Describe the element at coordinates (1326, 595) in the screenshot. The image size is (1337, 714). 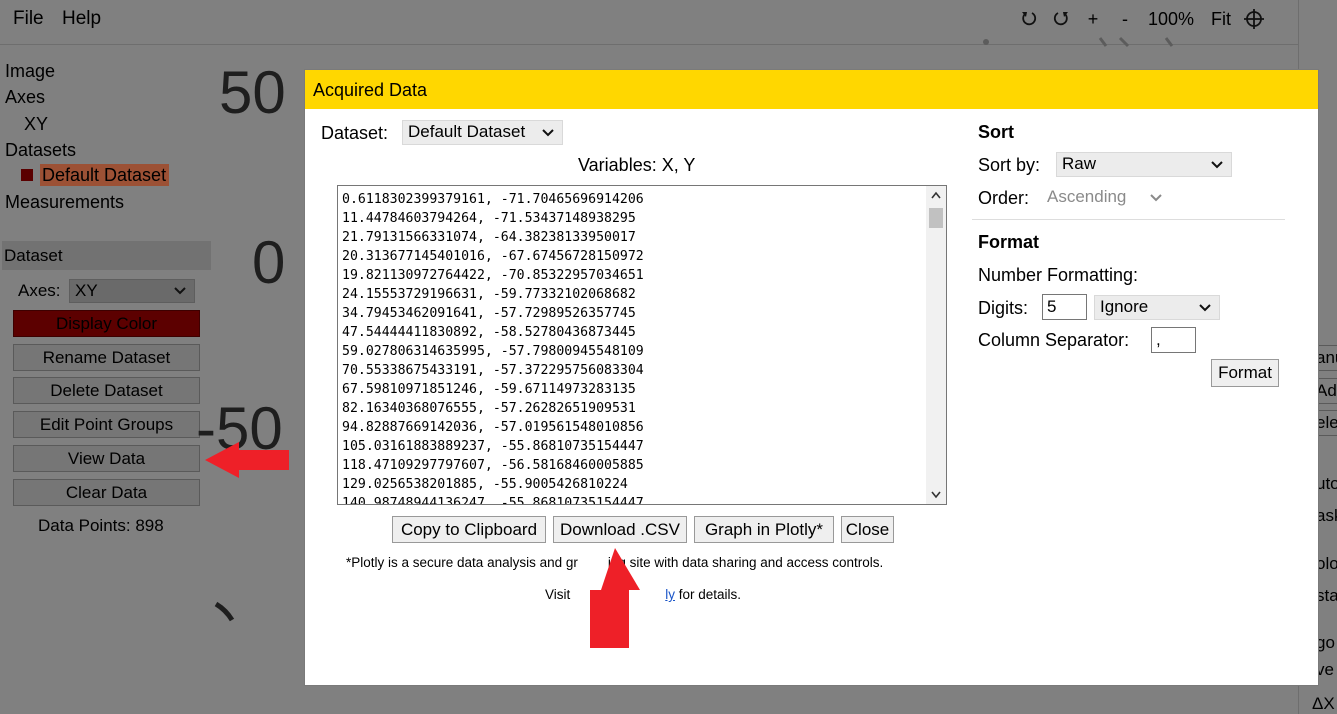
I see `right-clipped-text: sta` at that location.